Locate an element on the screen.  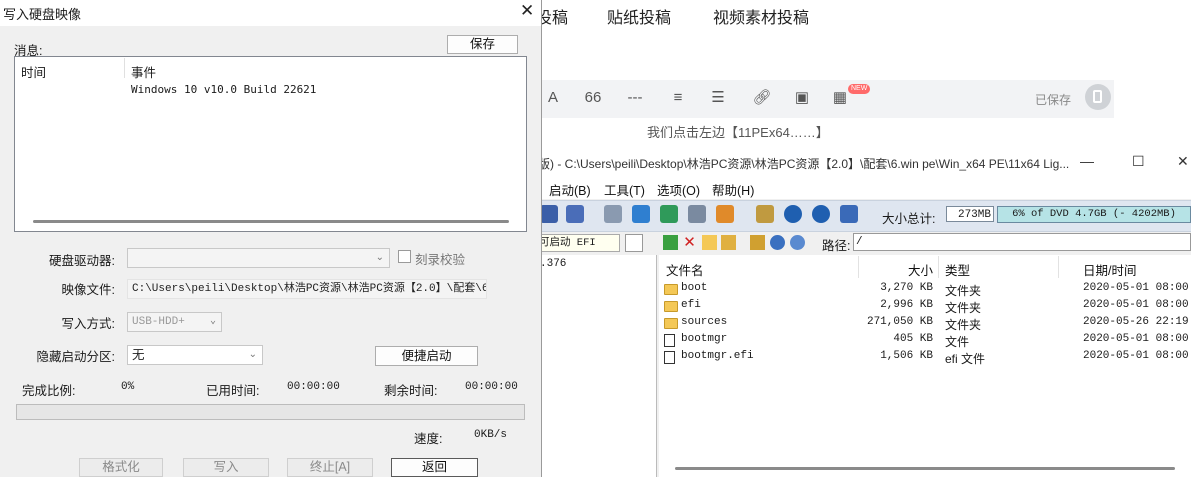
file-name: sources is located at coordinates (704, 322).